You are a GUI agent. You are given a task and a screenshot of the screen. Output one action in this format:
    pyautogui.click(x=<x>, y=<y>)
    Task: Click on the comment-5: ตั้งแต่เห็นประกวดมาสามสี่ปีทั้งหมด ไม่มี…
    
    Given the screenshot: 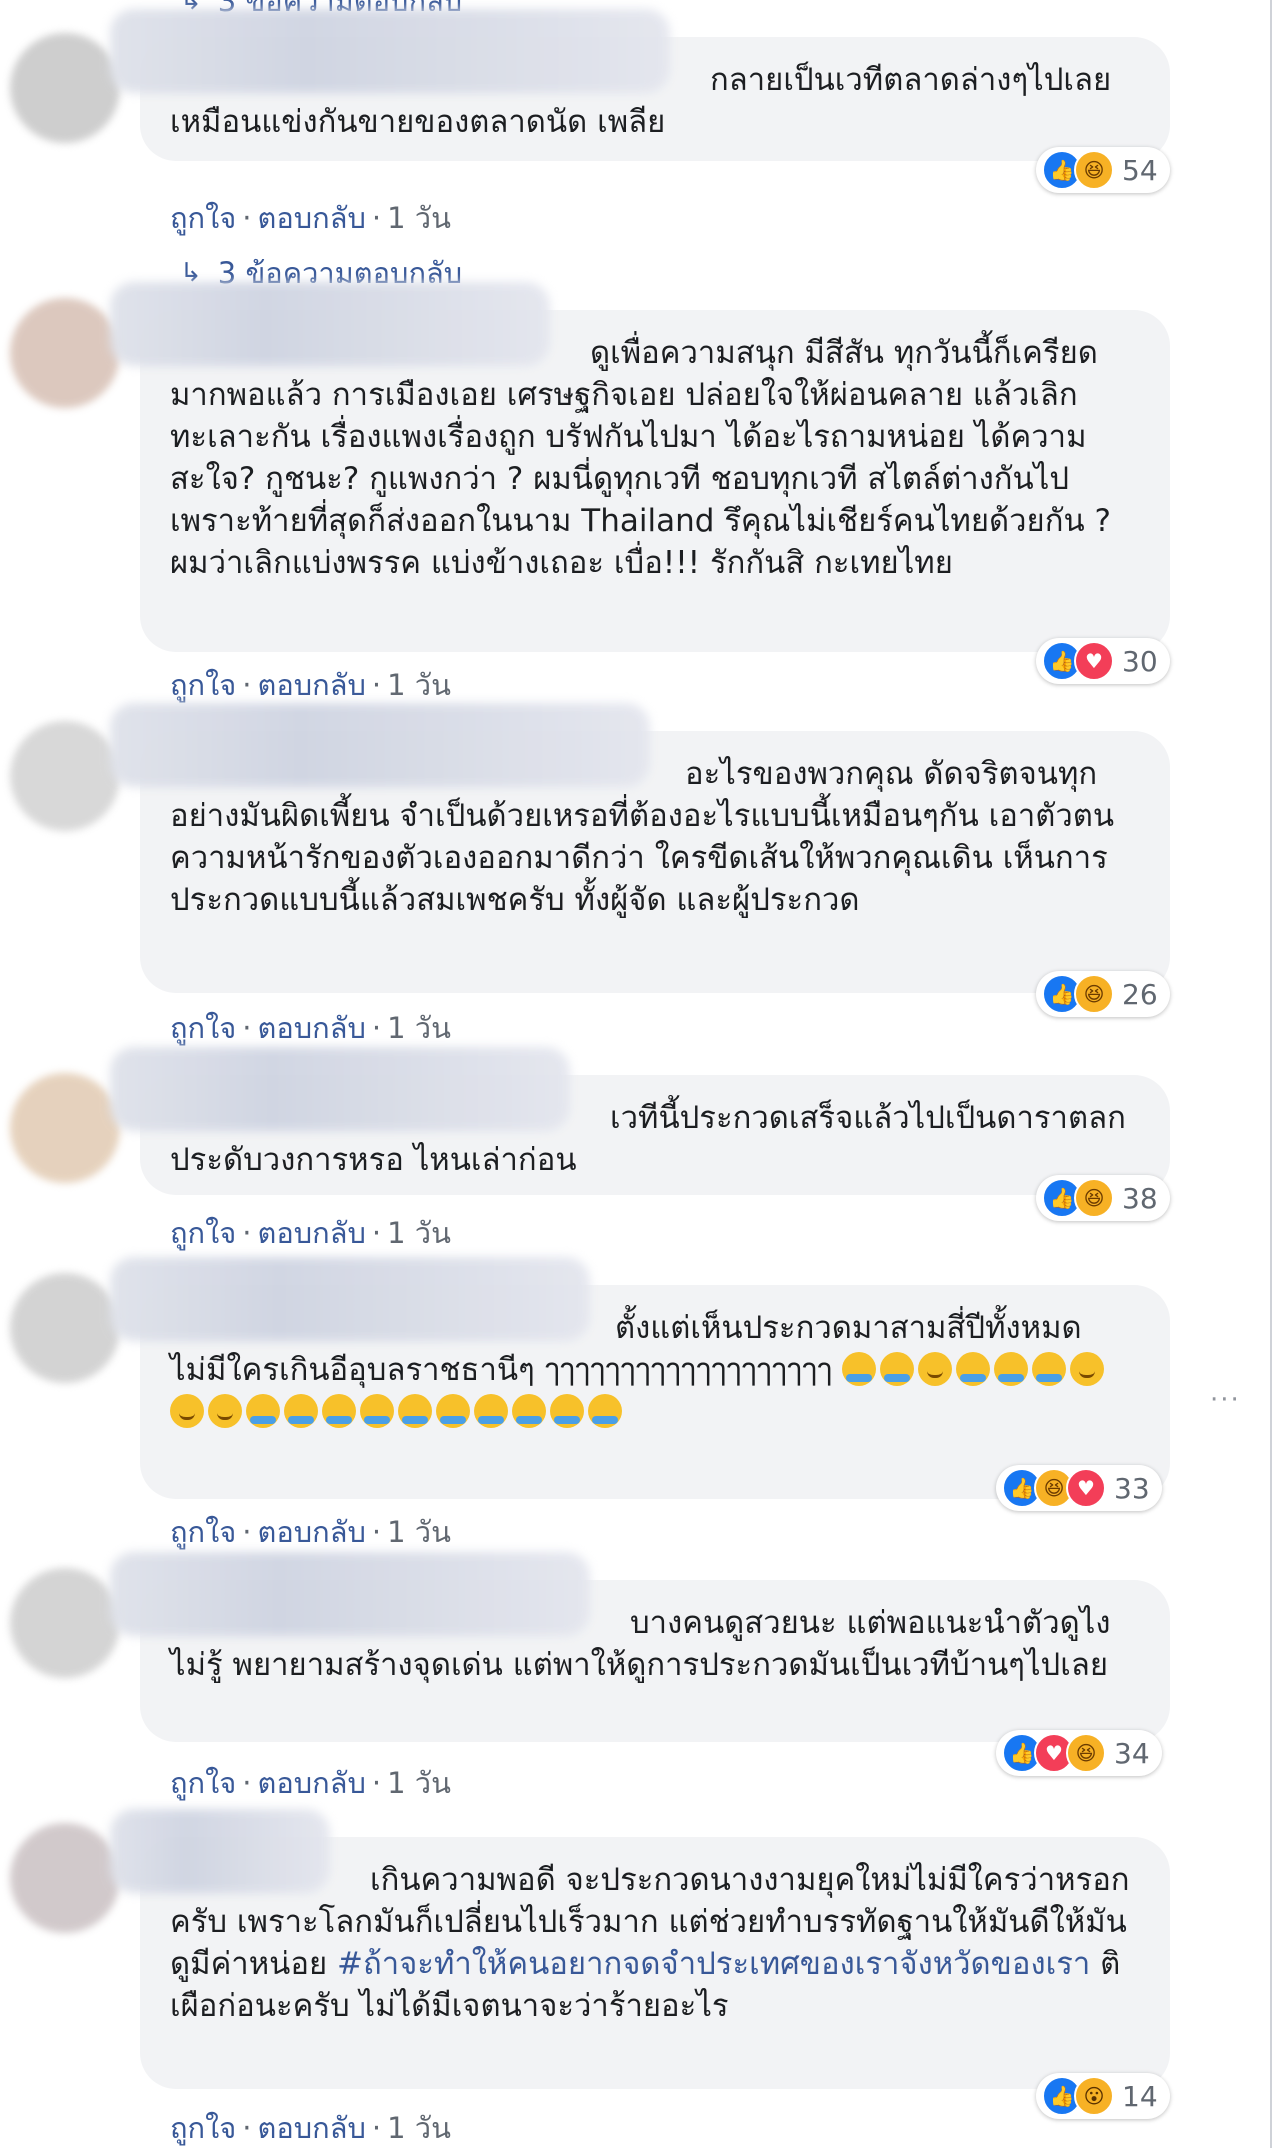 What is the action you would take?
    pyautogui.click(x=625, y=1406)
    